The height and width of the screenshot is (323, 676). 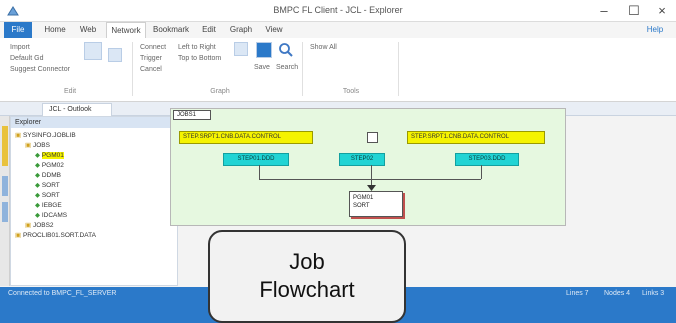 I want to click on network-icon, so click(x=93, y=51).